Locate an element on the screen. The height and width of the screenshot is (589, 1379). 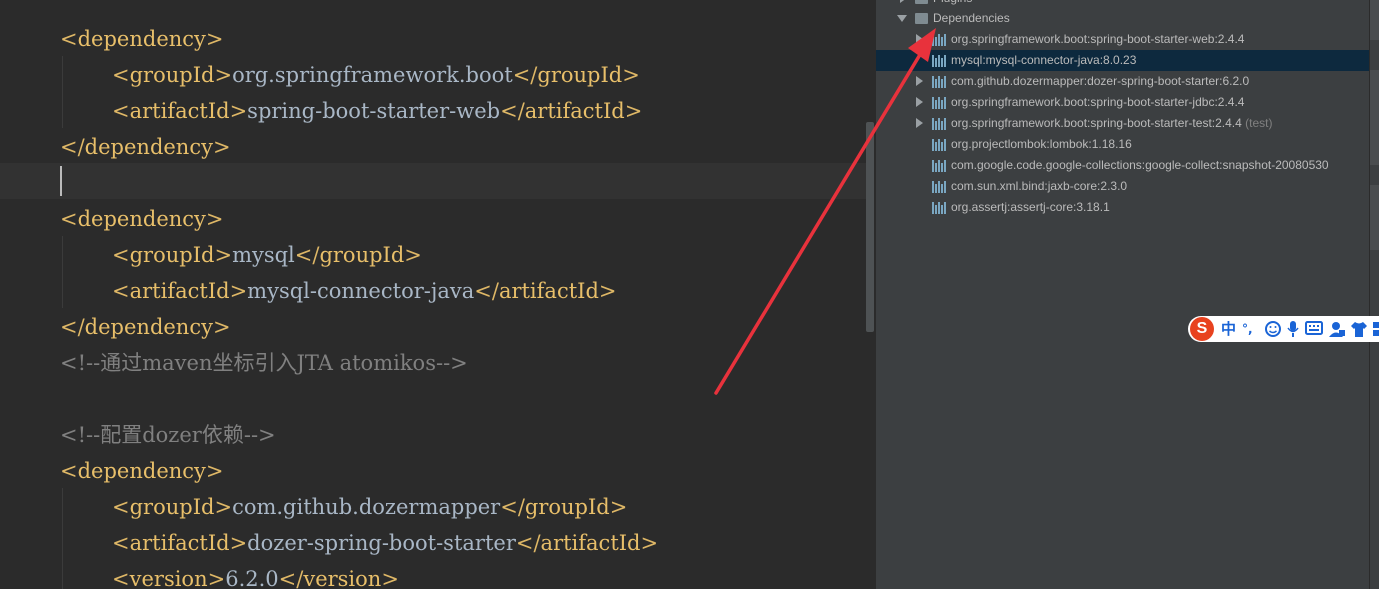
dependencies-label: Dependencies is located at coordinates (971, 18).